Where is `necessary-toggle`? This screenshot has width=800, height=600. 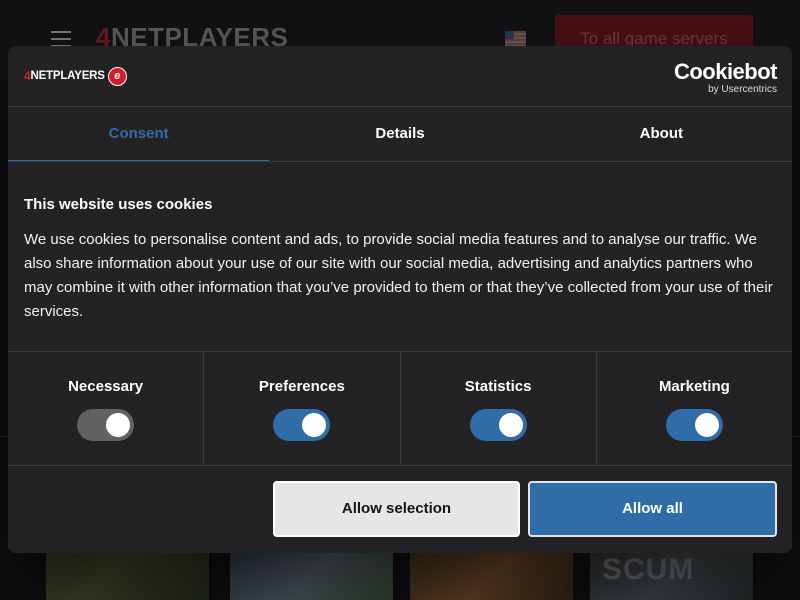 necessary-toggle is located at coordinates (106, 425).